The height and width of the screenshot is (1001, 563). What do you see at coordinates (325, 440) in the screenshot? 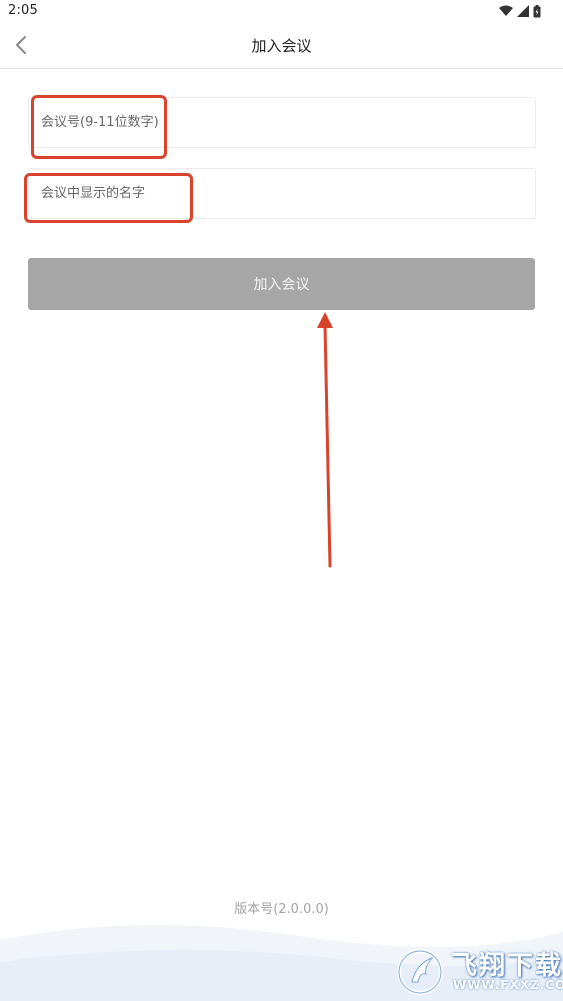
I see `annotation-arrow` at bounding box center [325, 440].